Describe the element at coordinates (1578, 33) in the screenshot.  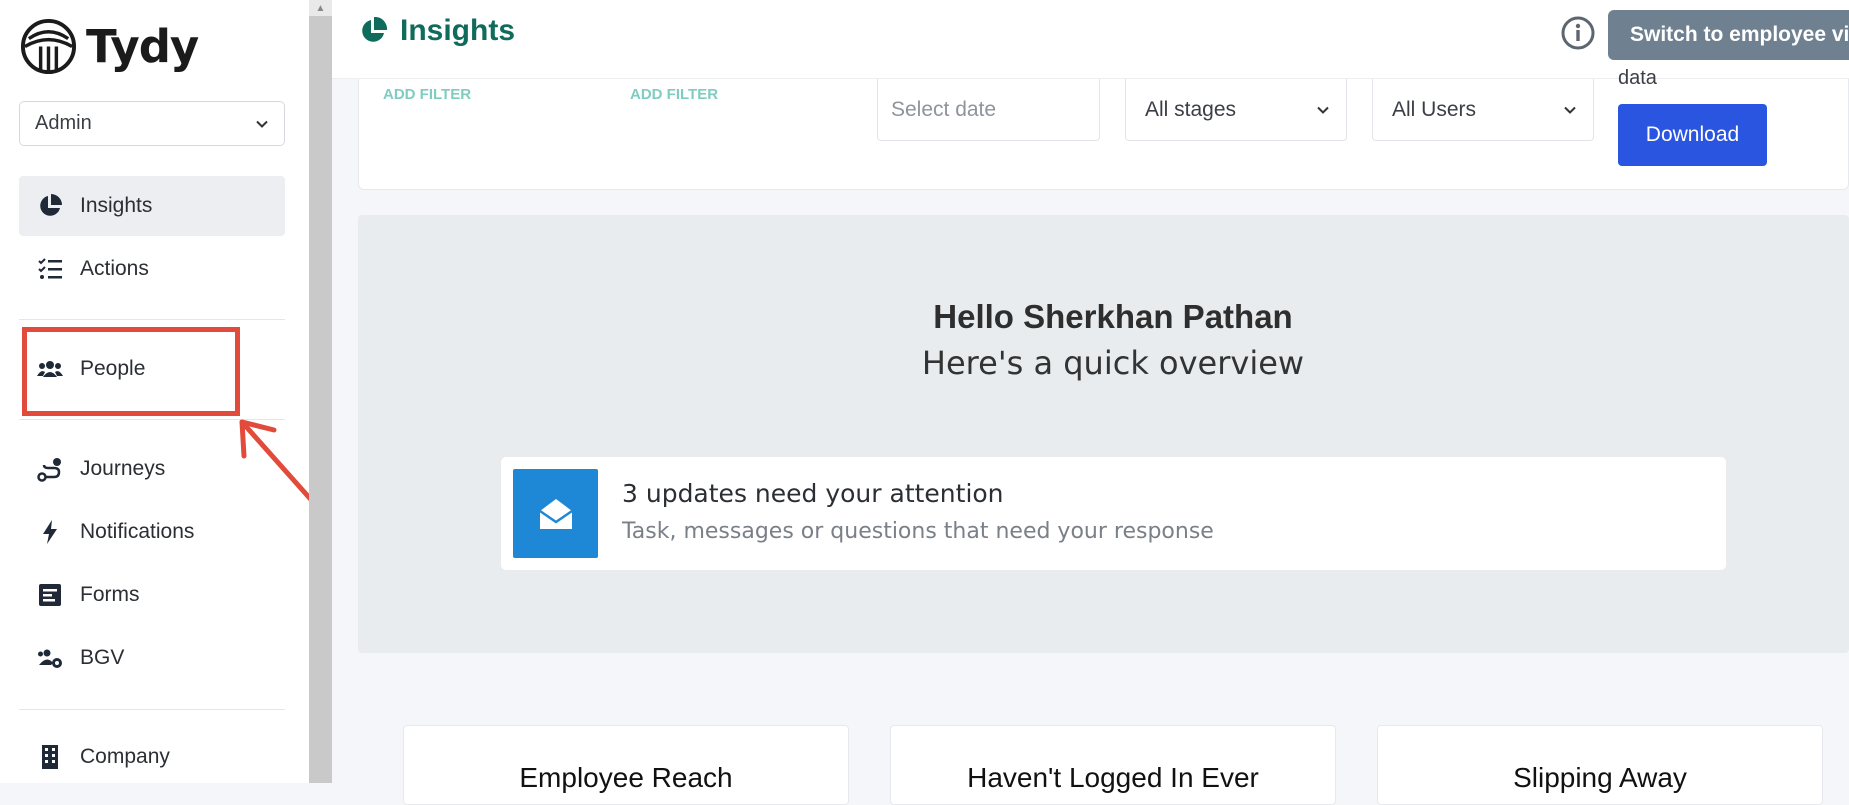
I see `info-icon` at that location.